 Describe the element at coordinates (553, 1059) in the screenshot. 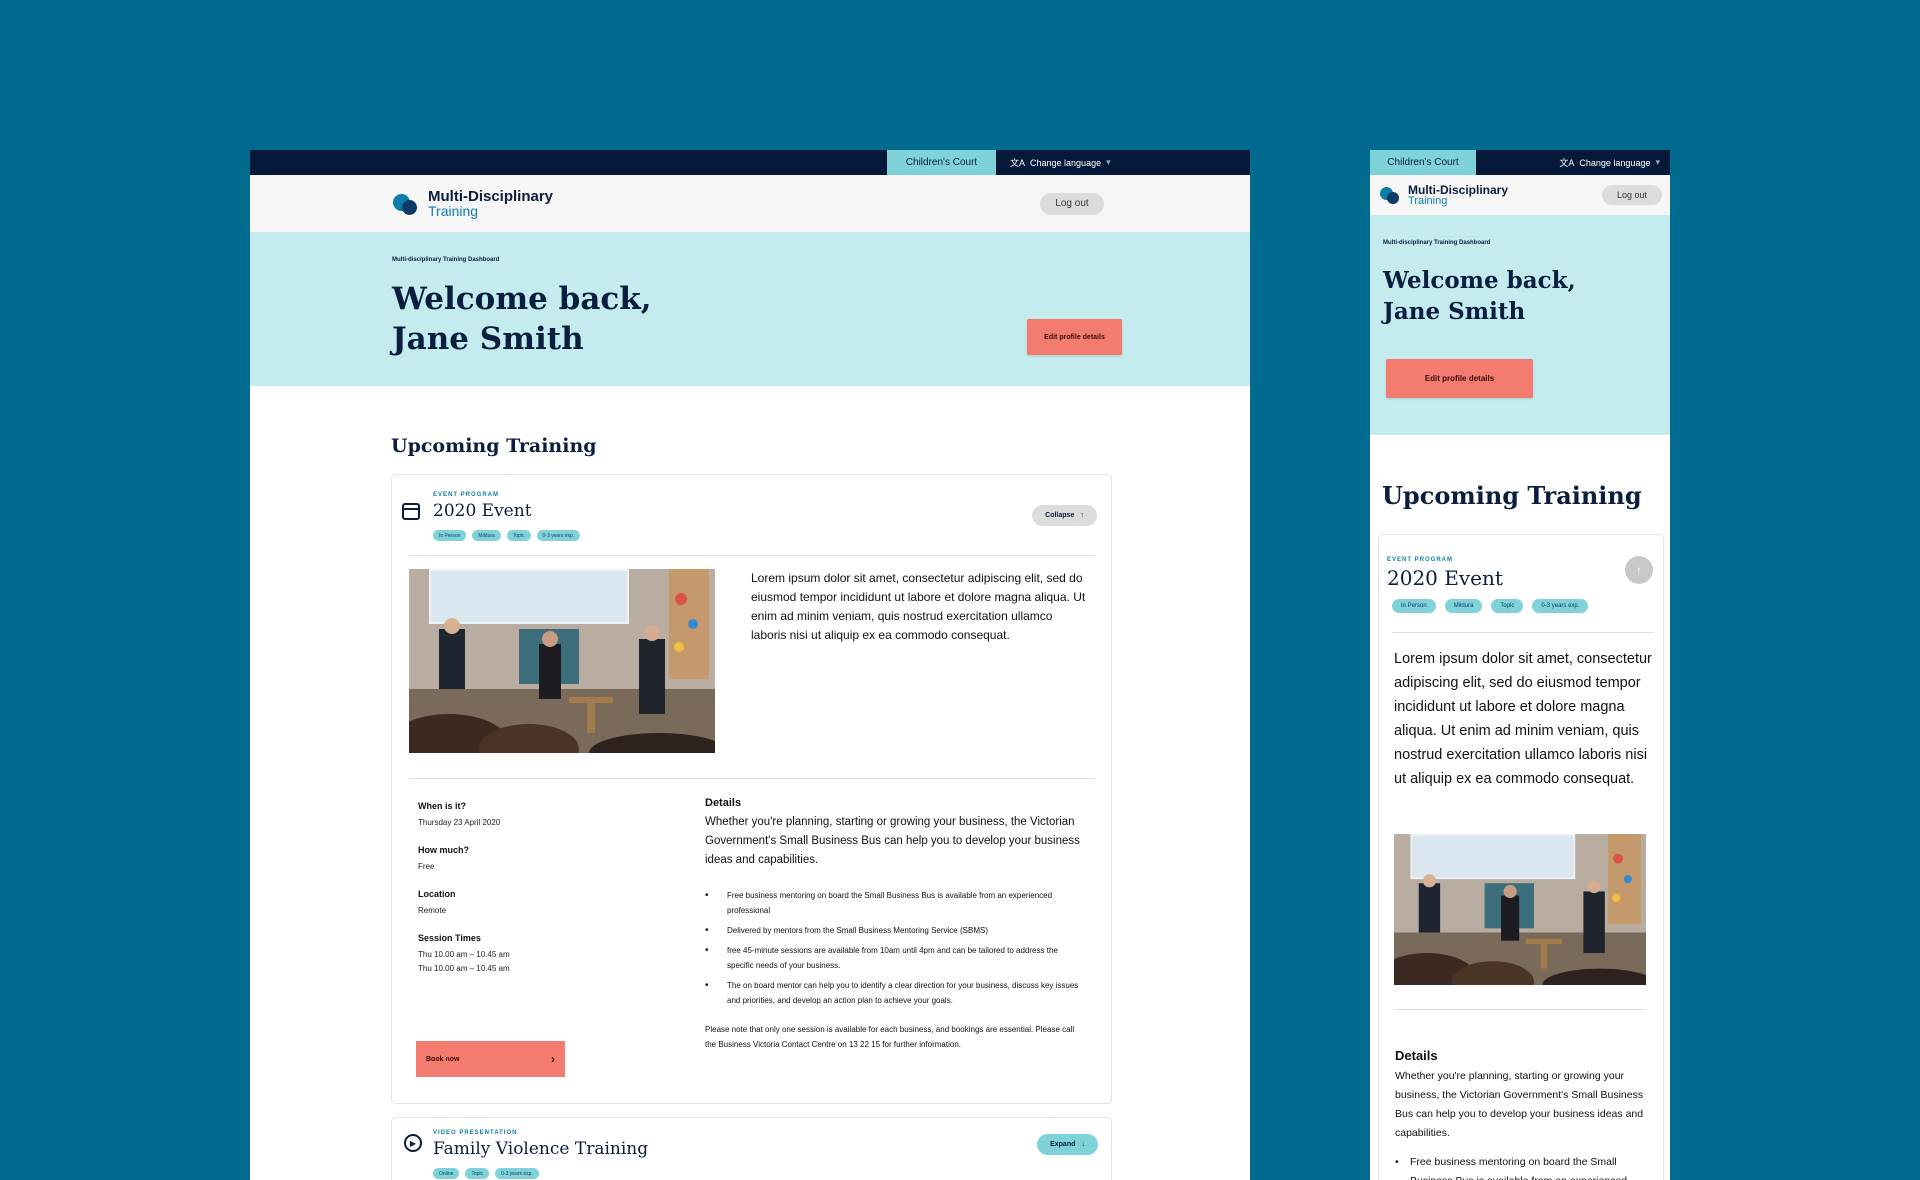

I see `chevron-right-icon: ›` at that location.